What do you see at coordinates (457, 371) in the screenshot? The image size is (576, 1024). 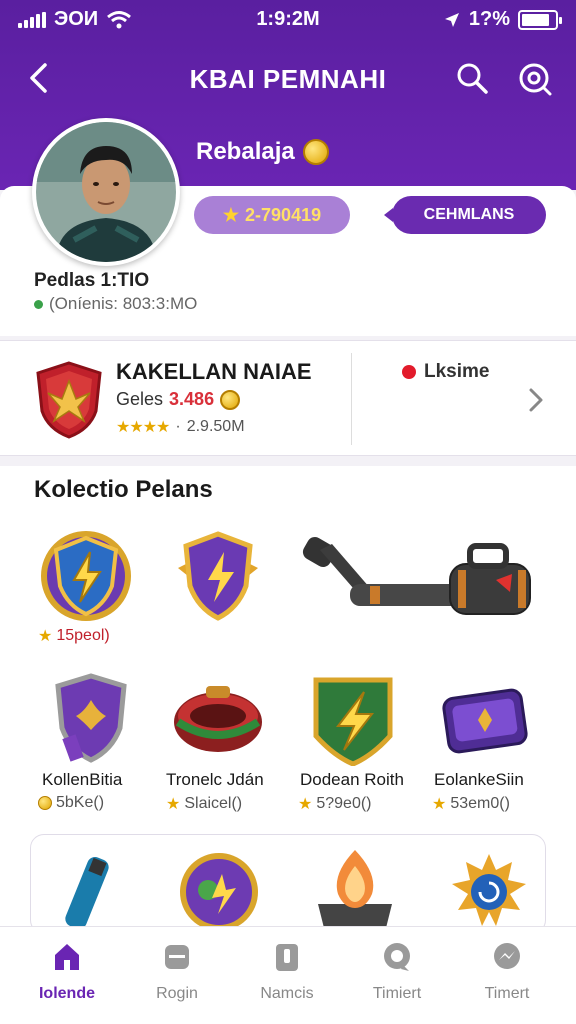 I see `club-status-text: Lksime` at bounding box center [457, 371].